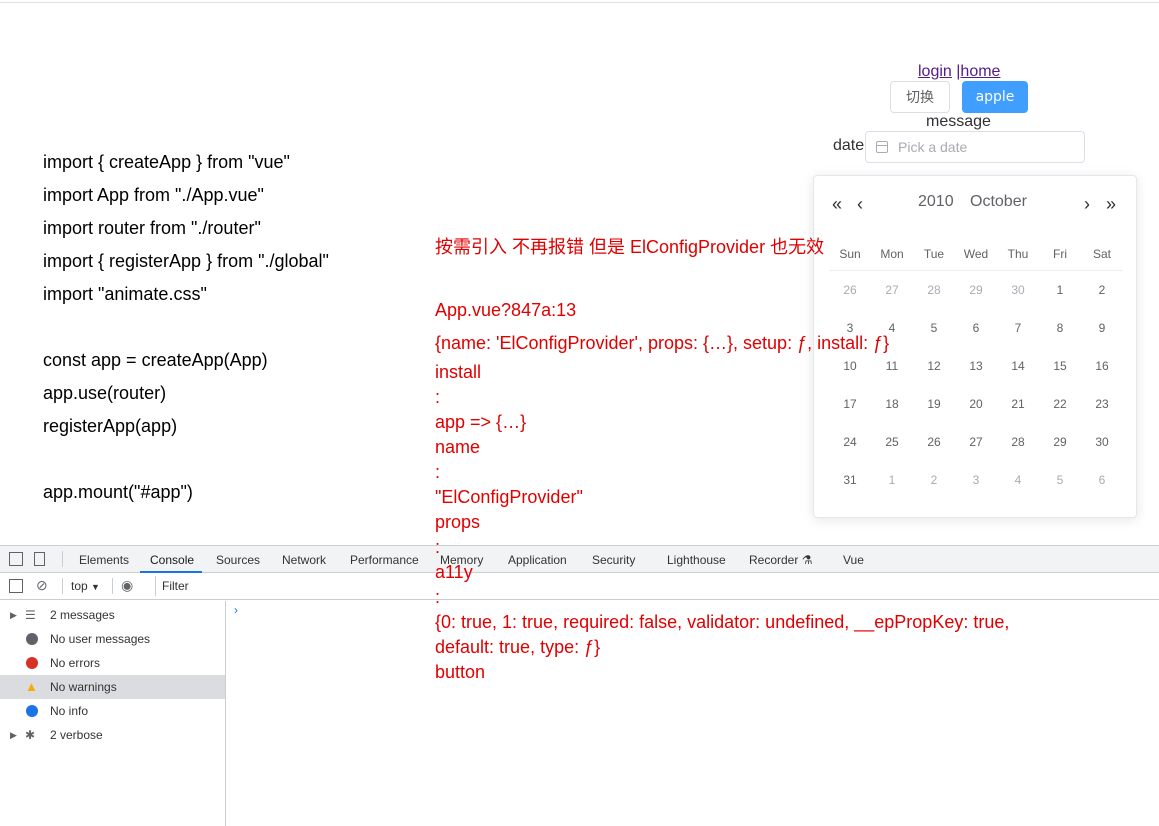 This screenshot has width=1159, height=826. I want to click on annotation-title: 按需引入 不再报错 但是 ElConfigProvider 也无效, so click(630, 247).